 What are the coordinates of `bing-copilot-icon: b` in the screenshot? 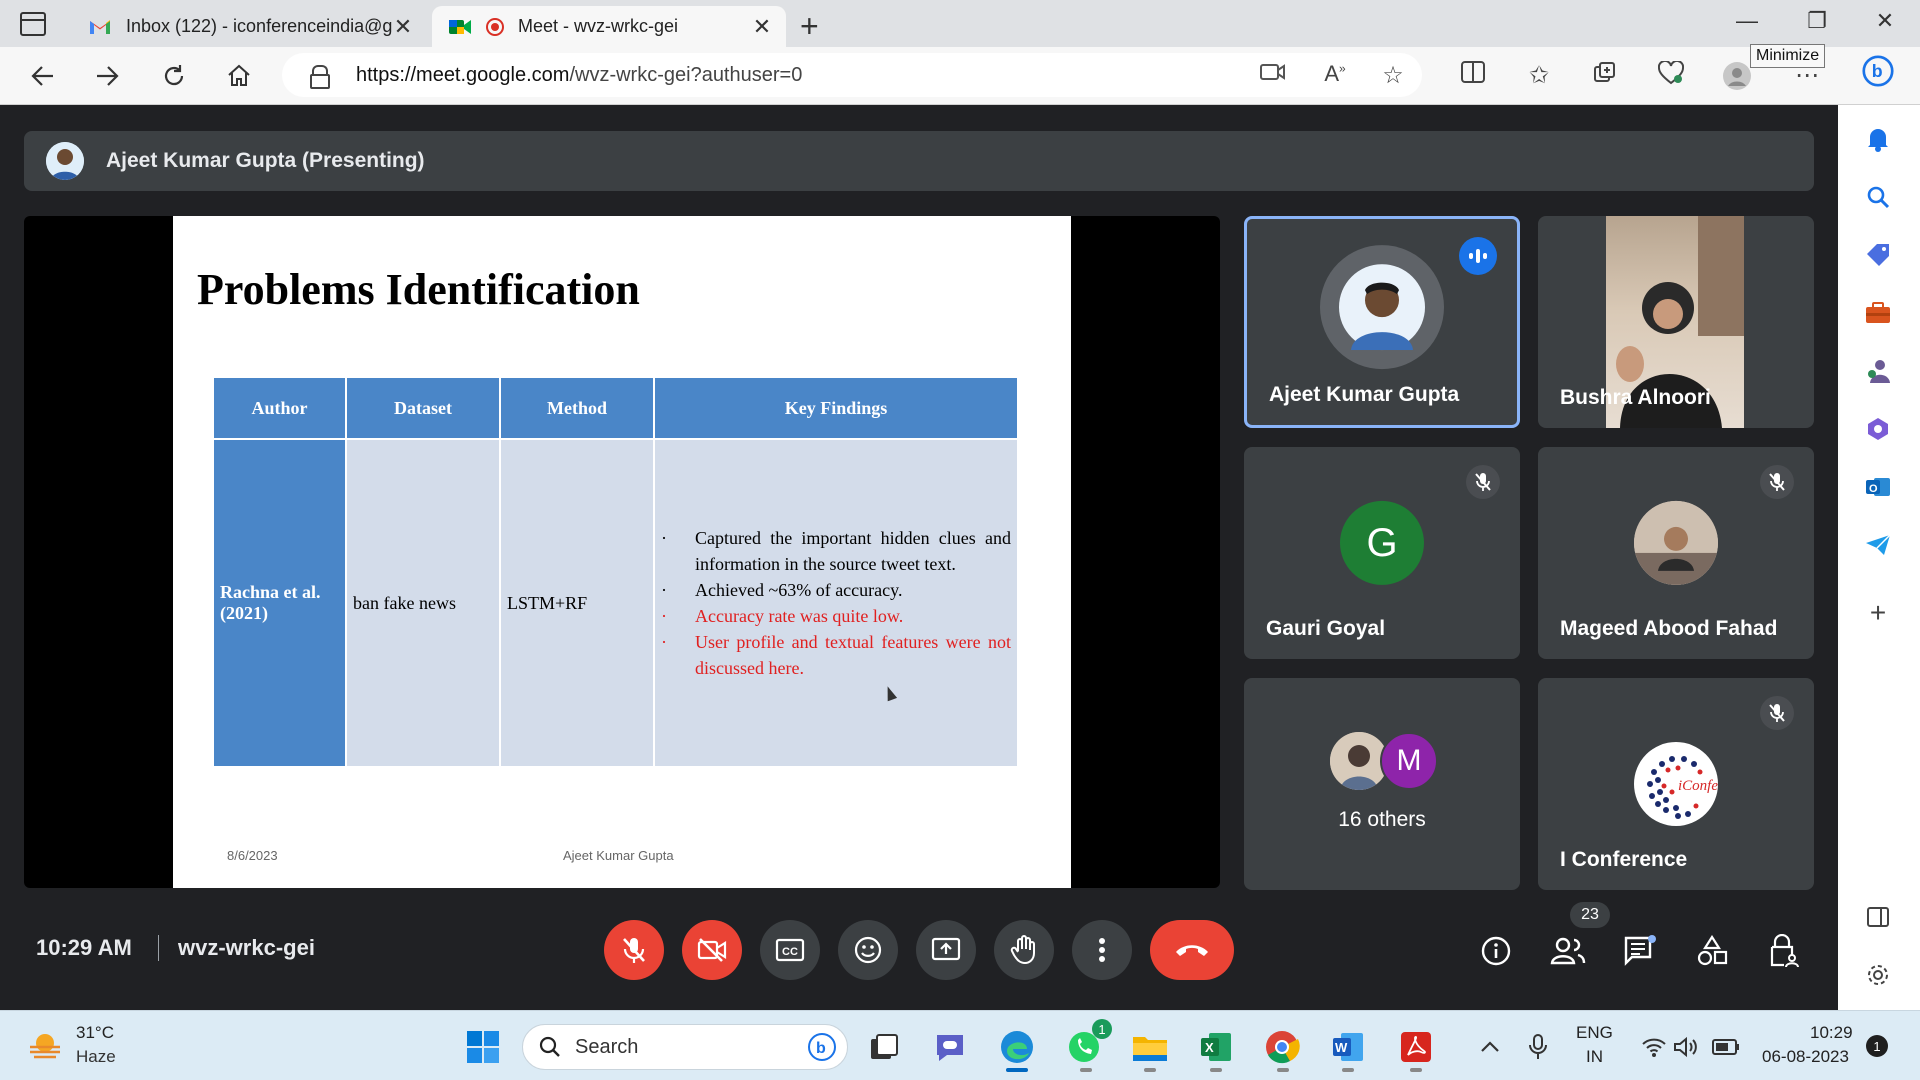 It's located at (1878, 71).